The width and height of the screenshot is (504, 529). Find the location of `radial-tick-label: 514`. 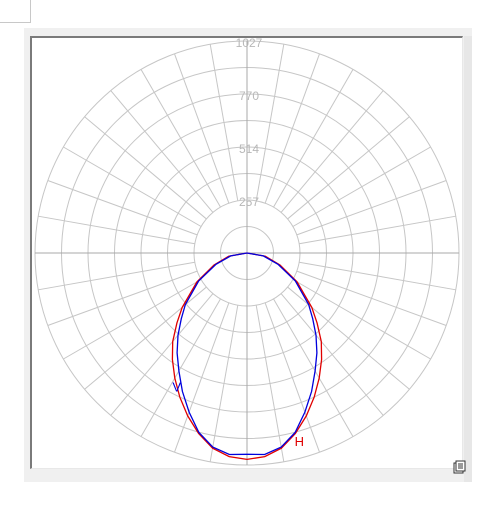

radial-tick-label: 514 is located at coordinates (249, 149).